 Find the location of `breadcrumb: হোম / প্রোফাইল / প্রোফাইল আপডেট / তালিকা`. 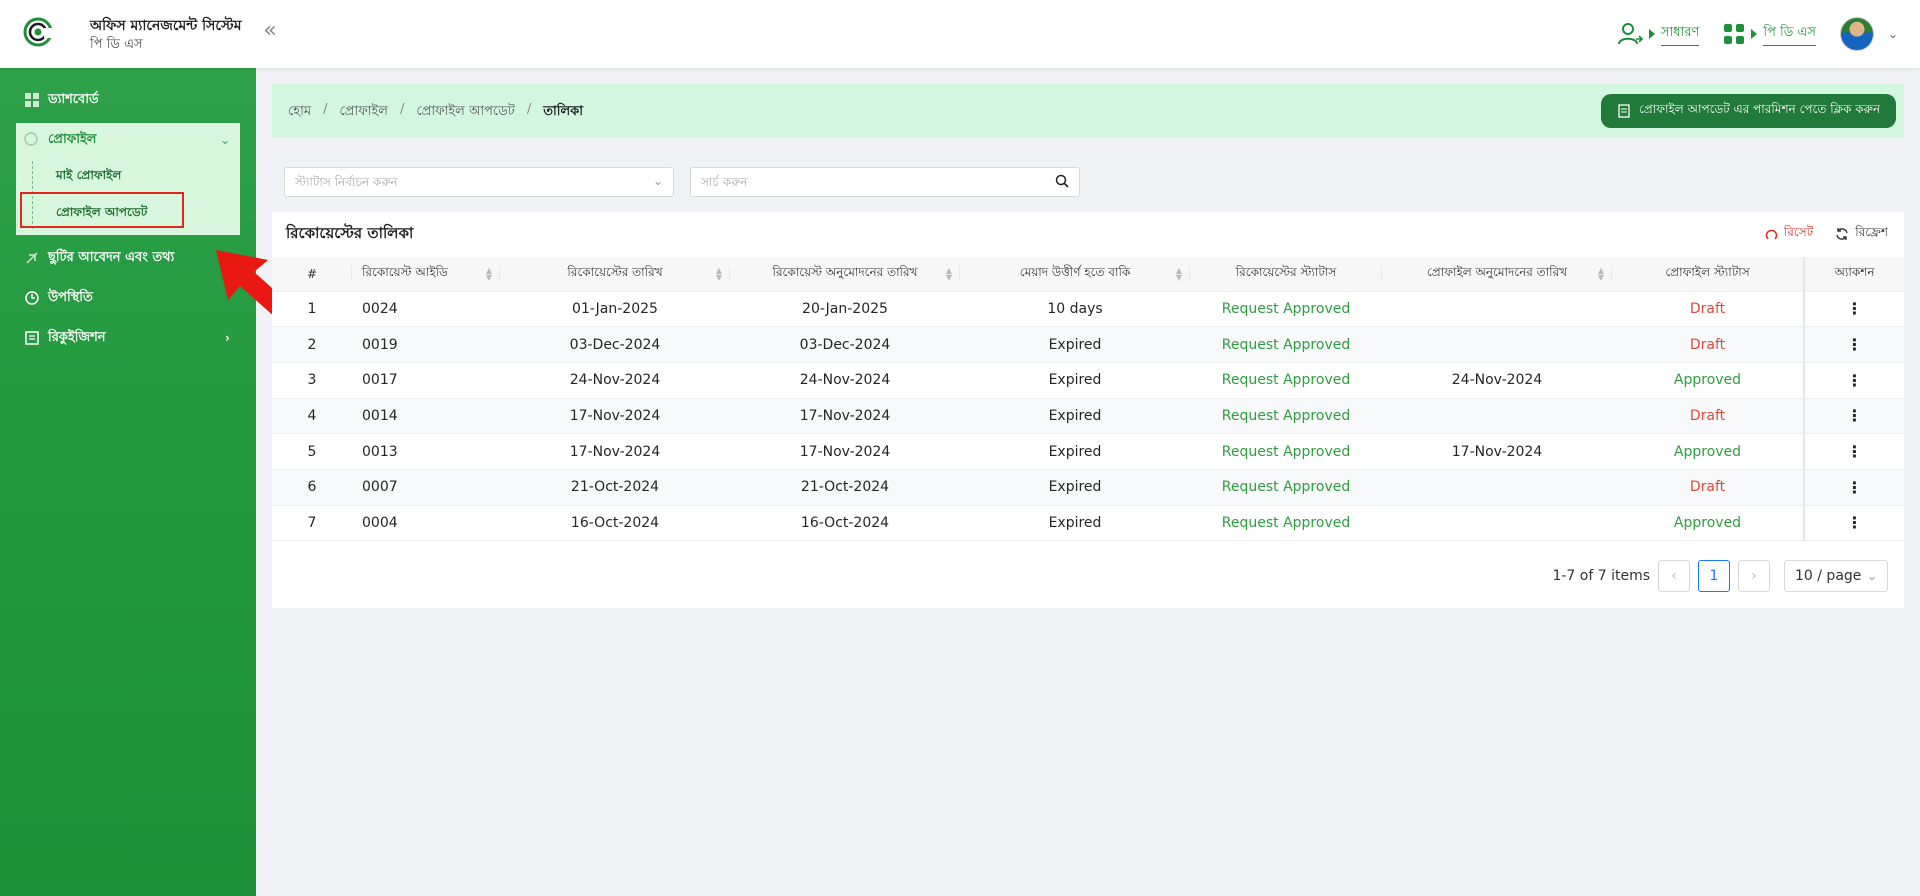

breadcrumb: হোম / প্রোফাইল / প্রোফাইল আপডেট / তালিকা is located at coordinates (435, 112).